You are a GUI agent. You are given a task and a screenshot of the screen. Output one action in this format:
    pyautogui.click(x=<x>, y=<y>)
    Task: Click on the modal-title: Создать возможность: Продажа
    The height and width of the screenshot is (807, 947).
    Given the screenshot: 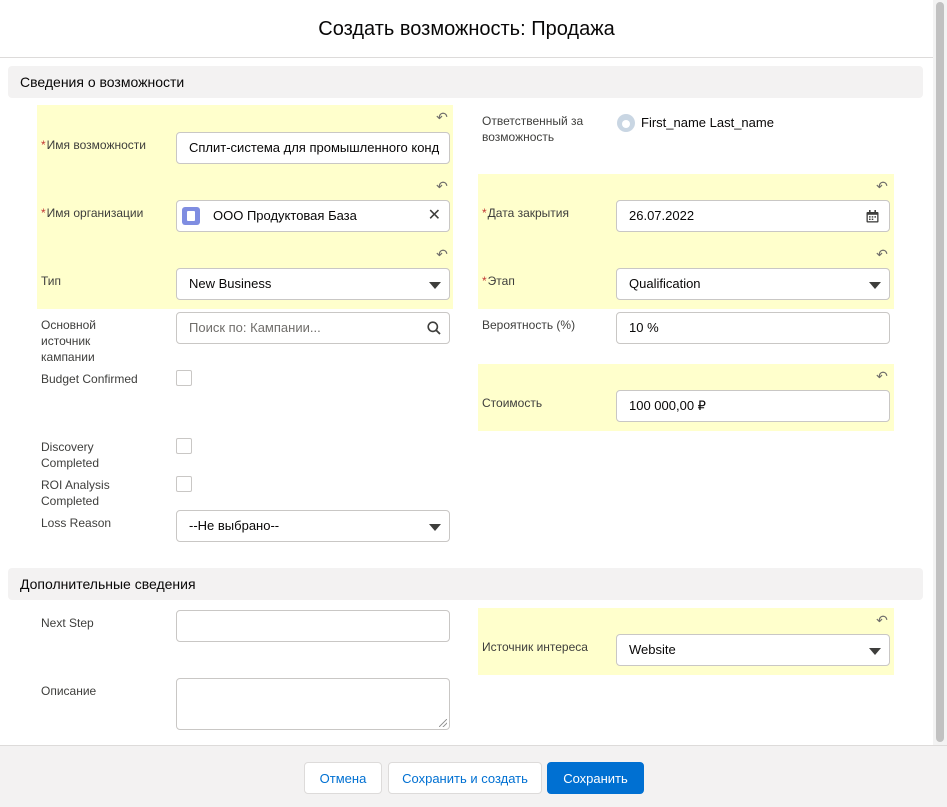 What is the action you would take?
    pyautogui.click(x=466, y=29)
    